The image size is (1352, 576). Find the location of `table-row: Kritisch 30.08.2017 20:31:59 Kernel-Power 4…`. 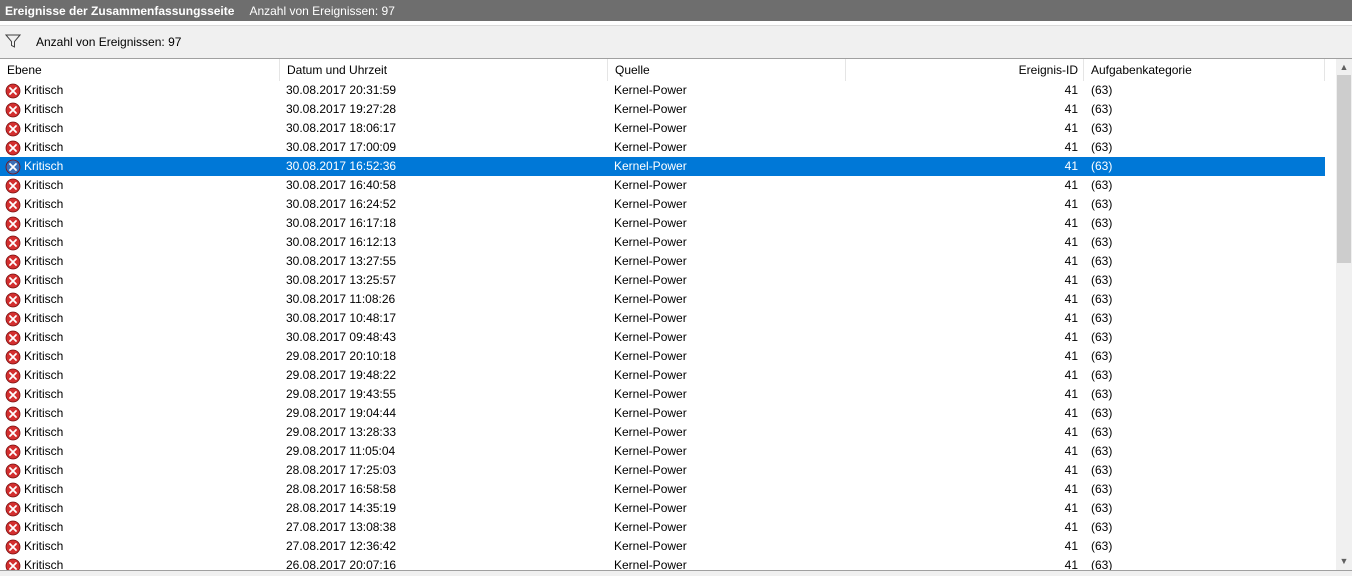

table-row: Kritisch 30.08.2017 20:31:59 Kernel-Power 4… is located at coordinates (662, 90).